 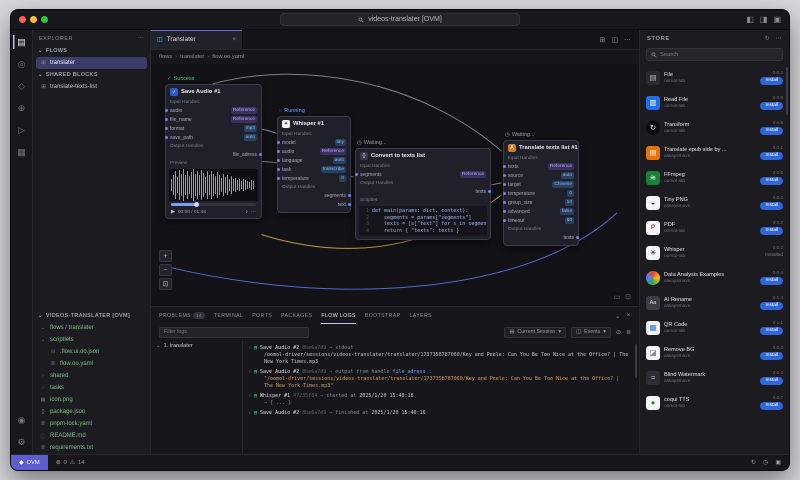 What do you see at coordinates (629, 316) in the screenshot?
I see `close-panel-icon: ×` at bounding box center [629, 316].